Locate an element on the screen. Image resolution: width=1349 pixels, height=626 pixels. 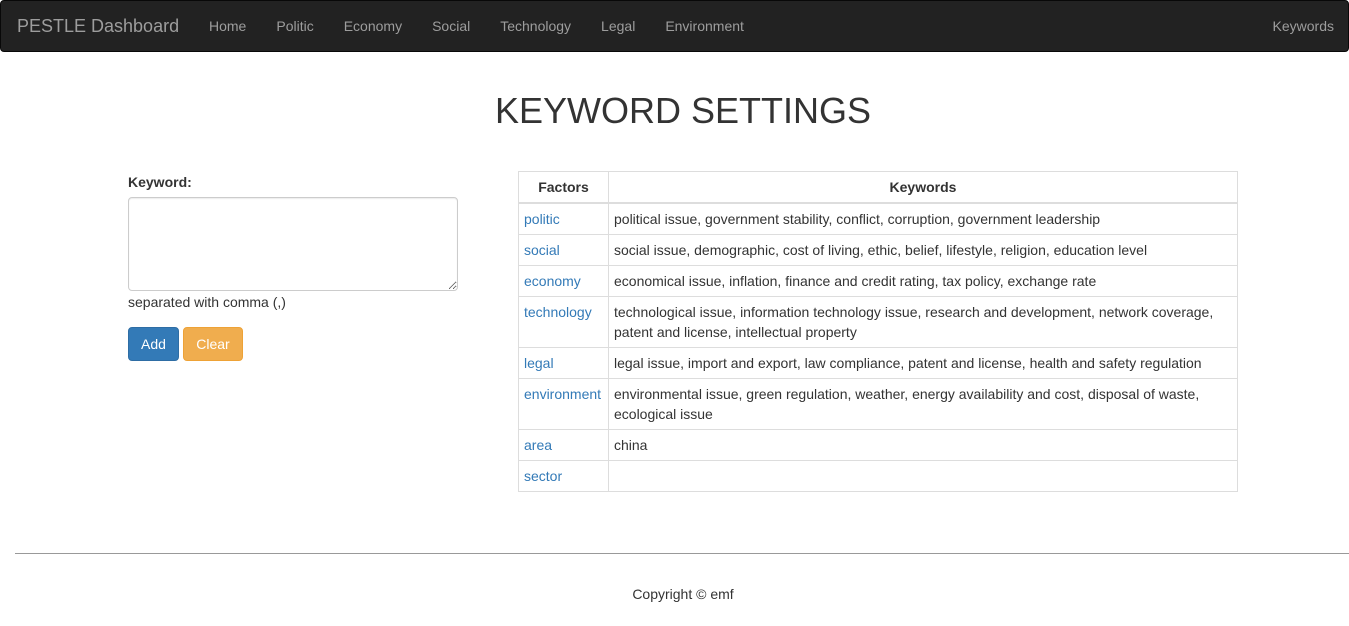
nav-keywords: Keywords is located at coordinates (1303, 26).